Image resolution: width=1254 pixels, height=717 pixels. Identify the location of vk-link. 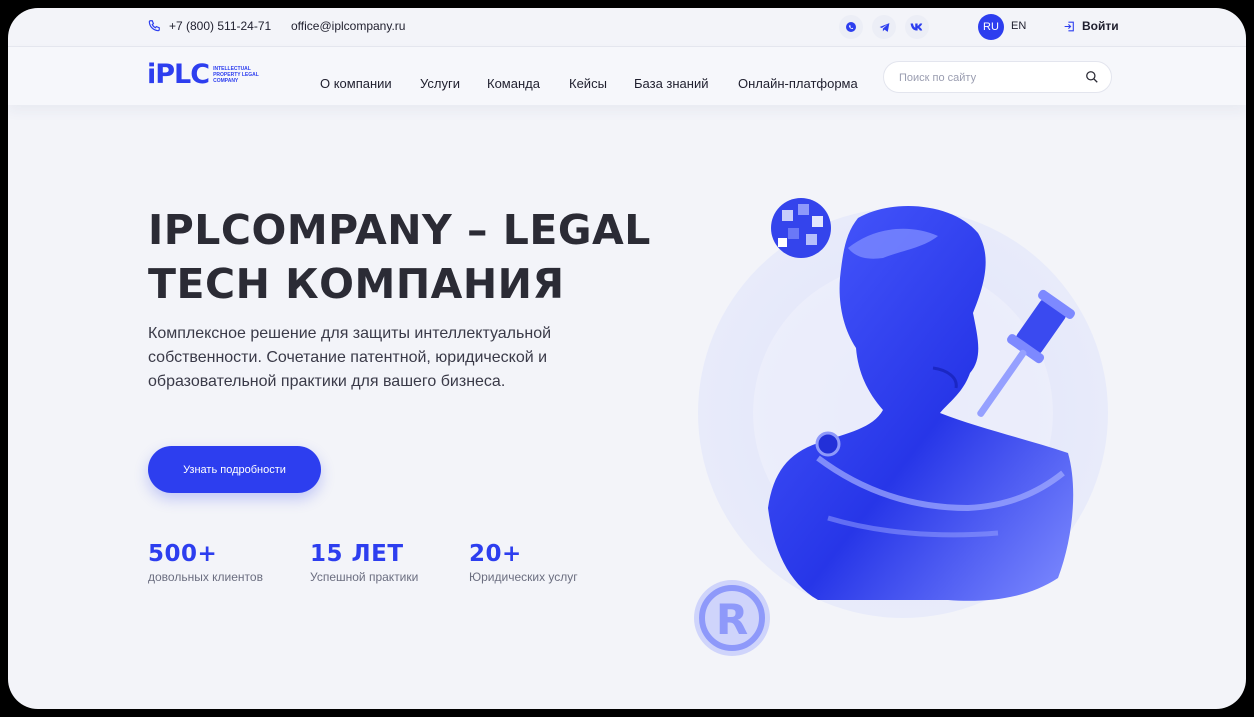
(917, 27).